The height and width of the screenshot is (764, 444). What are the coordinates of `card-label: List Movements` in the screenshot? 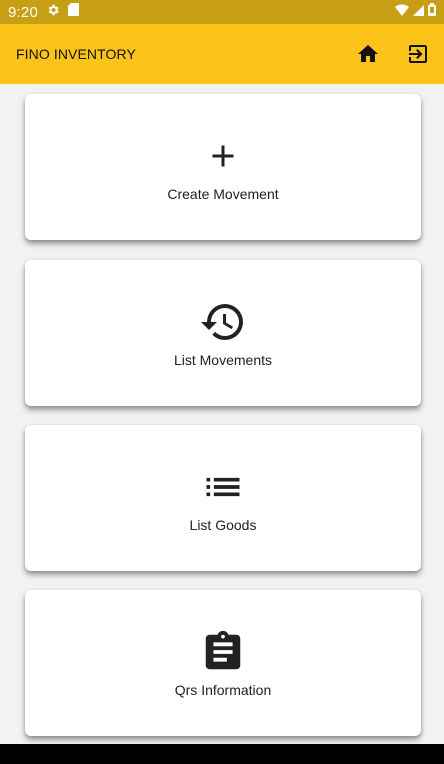 It's located at (223, 360).